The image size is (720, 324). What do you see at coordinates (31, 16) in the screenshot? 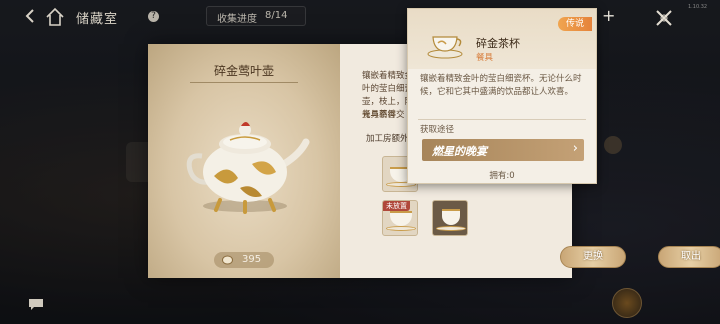
I see `back-icon` at bounding box center [31, 16].